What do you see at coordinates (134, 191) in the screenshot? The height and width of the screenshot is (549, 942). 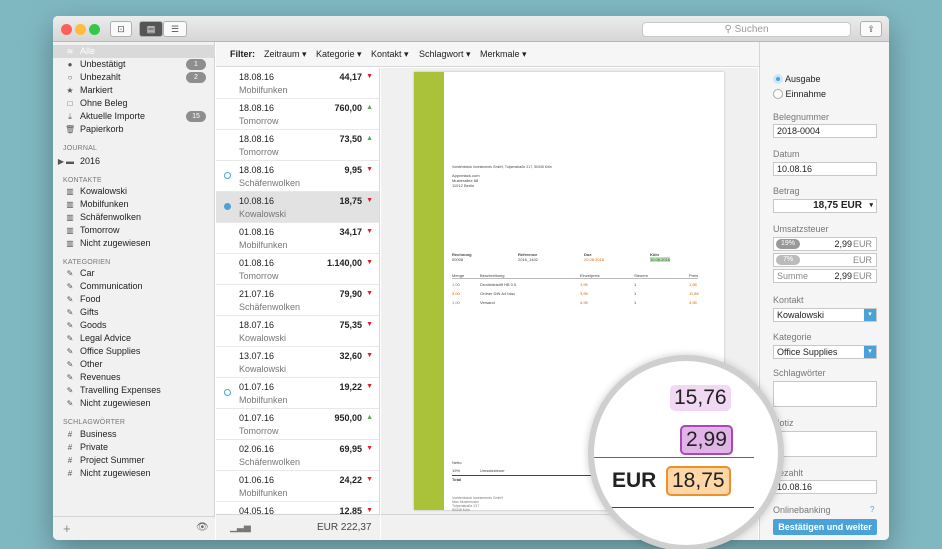 I see `sidebar-item-contact: ▥ Kowalowski` at bounding box center [134, 191].